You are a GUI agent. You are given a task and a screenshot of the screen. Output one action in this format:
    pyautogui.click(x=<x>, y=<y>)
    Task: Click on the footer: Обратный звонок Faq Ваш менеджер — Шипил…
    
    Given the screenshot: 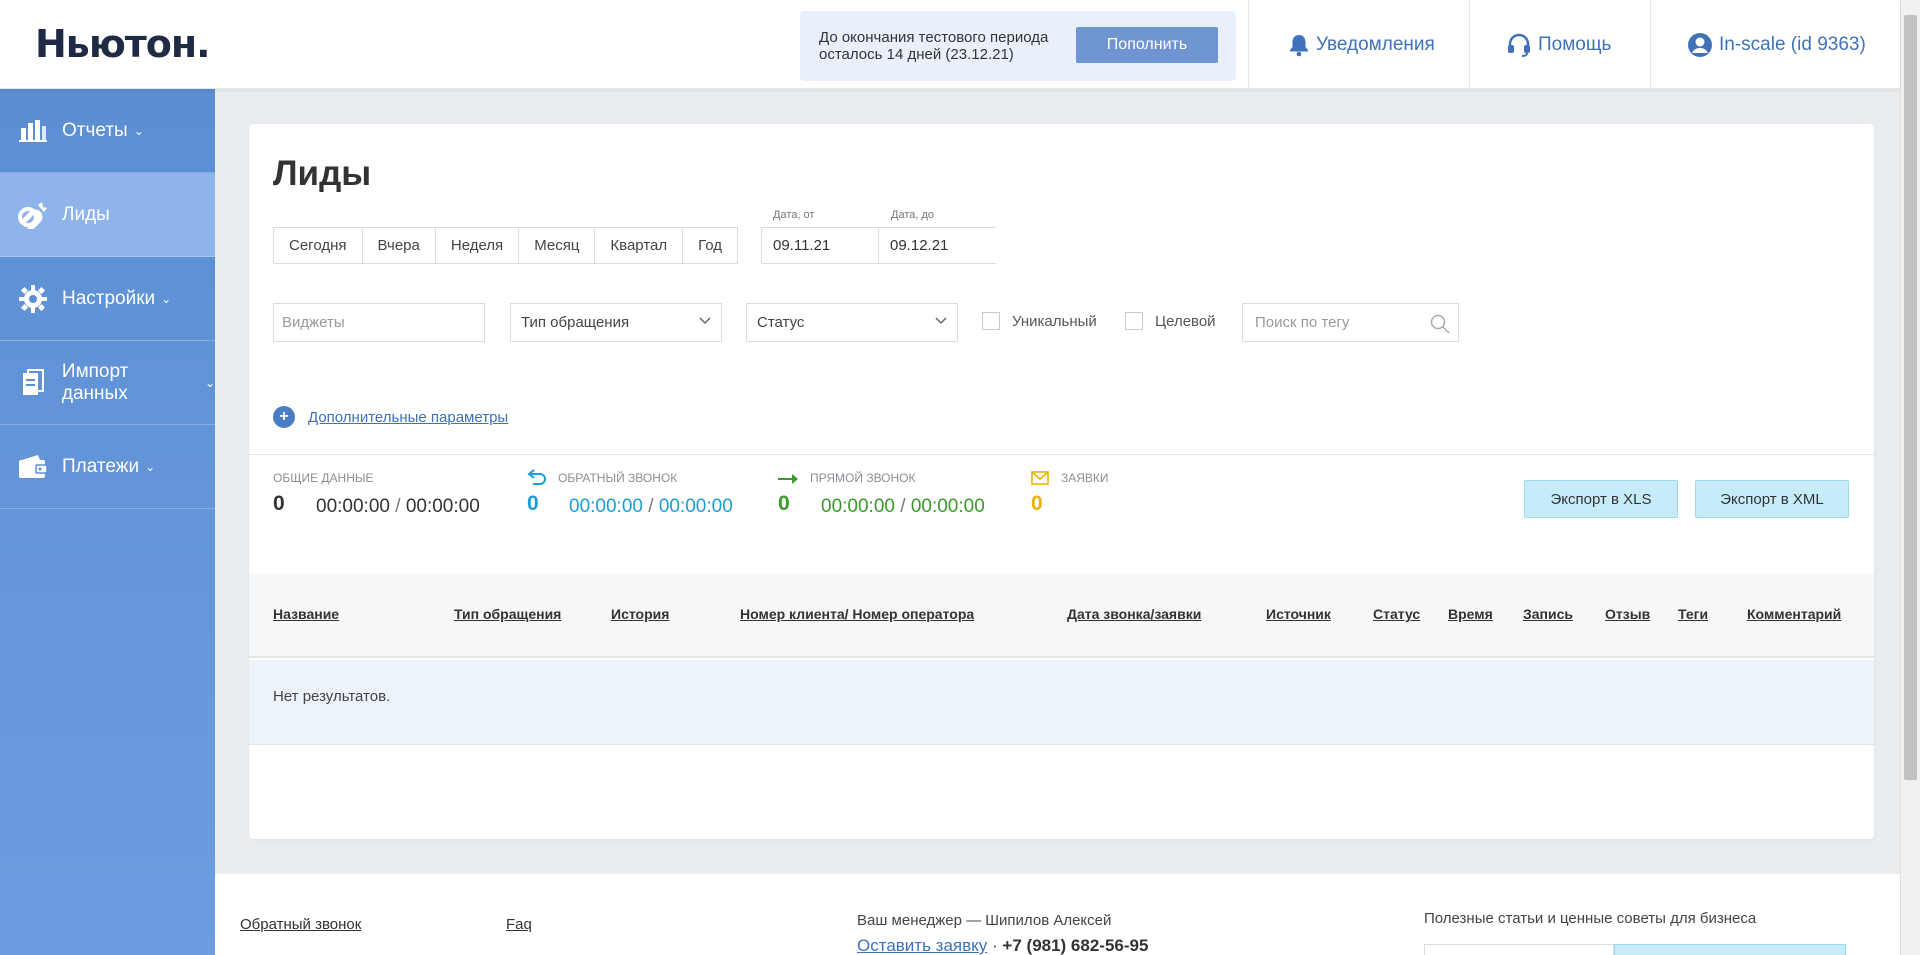 What is the action you would take?
    pyautogui.click(x=1057, y=914)
    